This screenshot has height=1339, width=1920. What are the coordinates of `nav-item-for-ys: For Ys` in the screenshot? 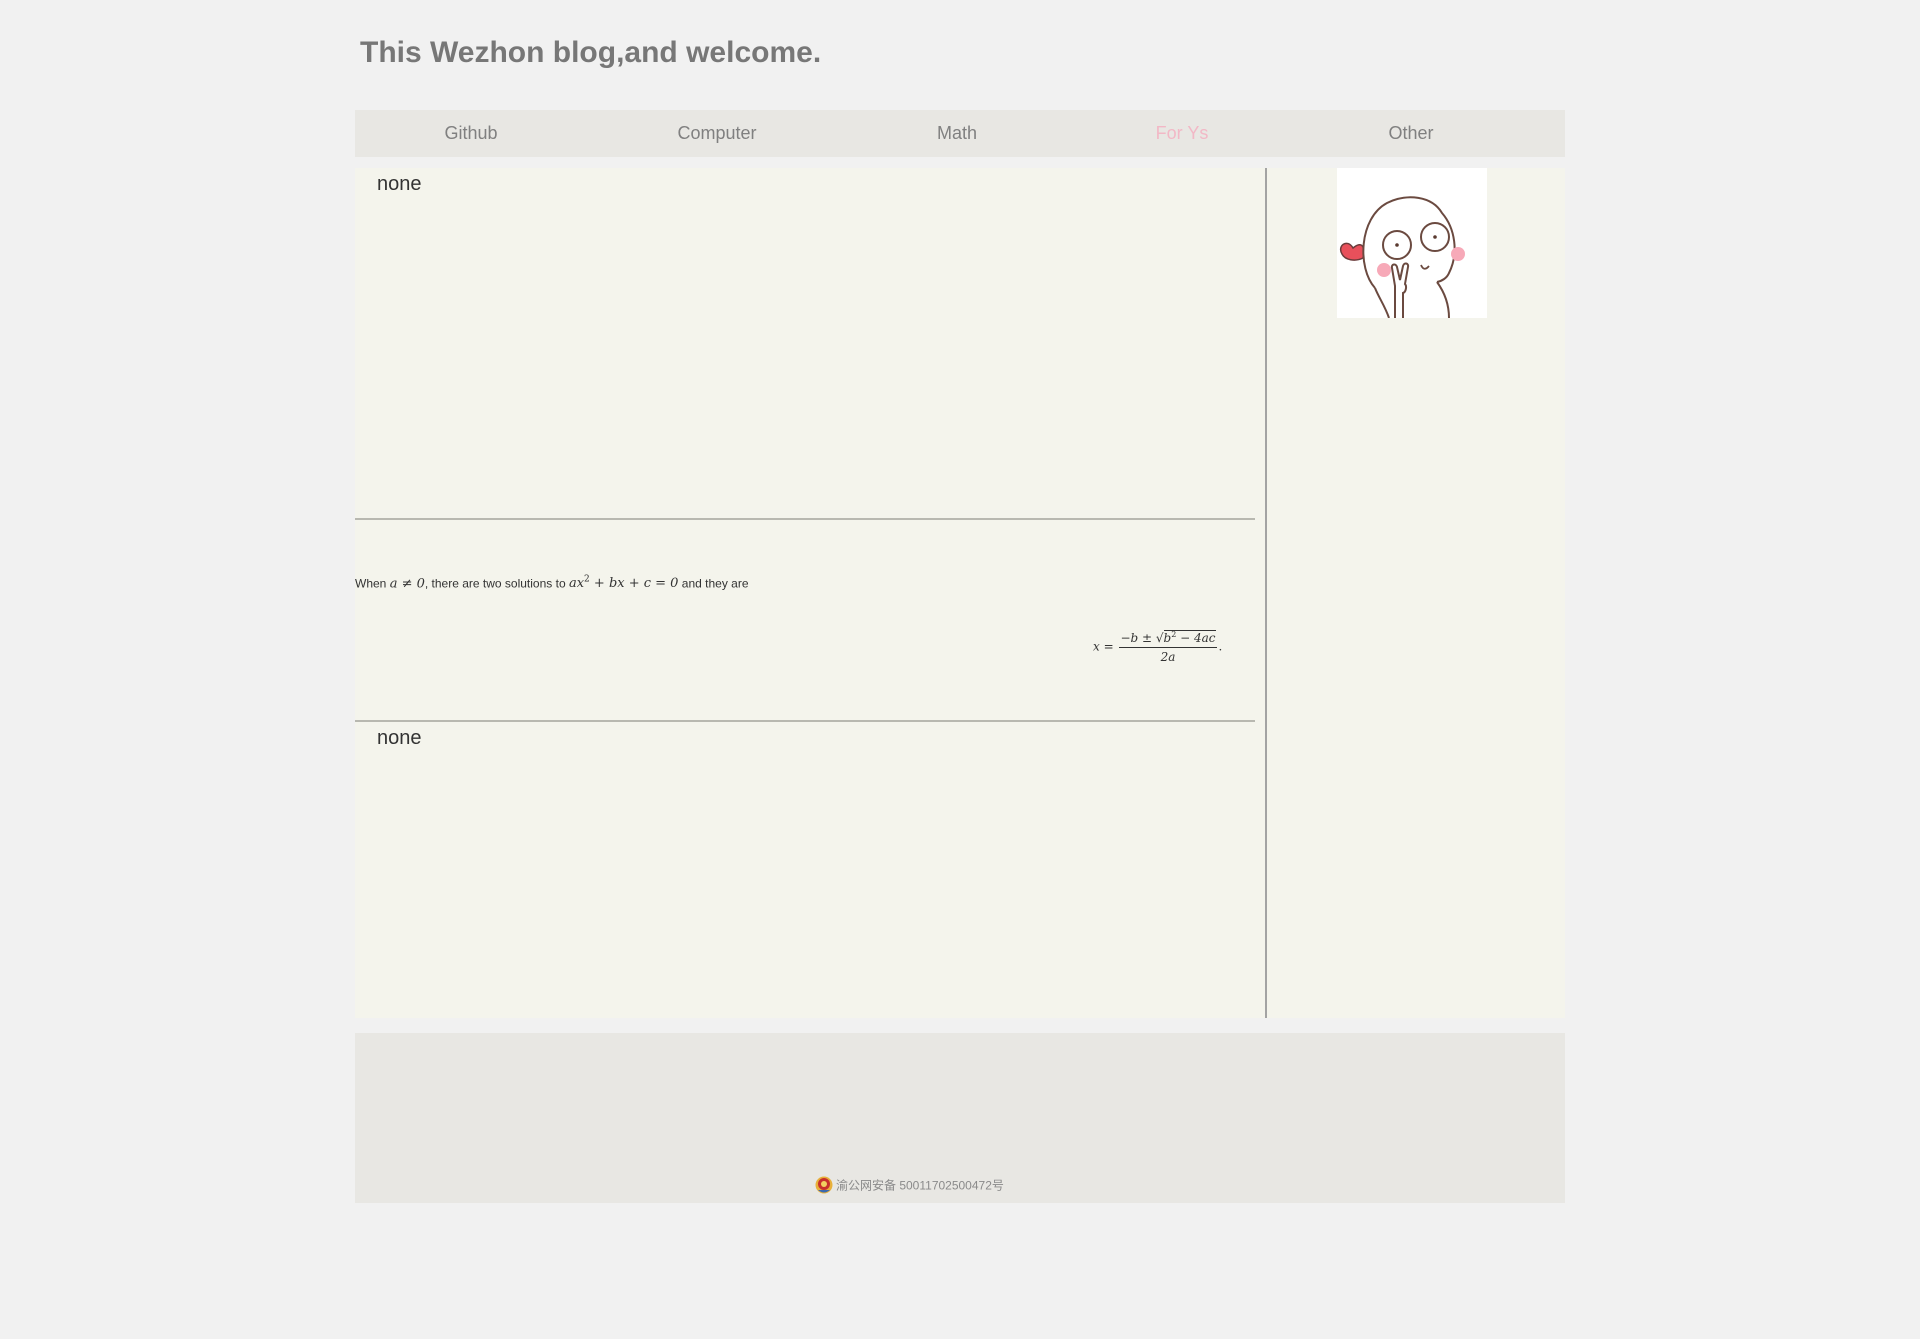 It's located at (1182, 133).